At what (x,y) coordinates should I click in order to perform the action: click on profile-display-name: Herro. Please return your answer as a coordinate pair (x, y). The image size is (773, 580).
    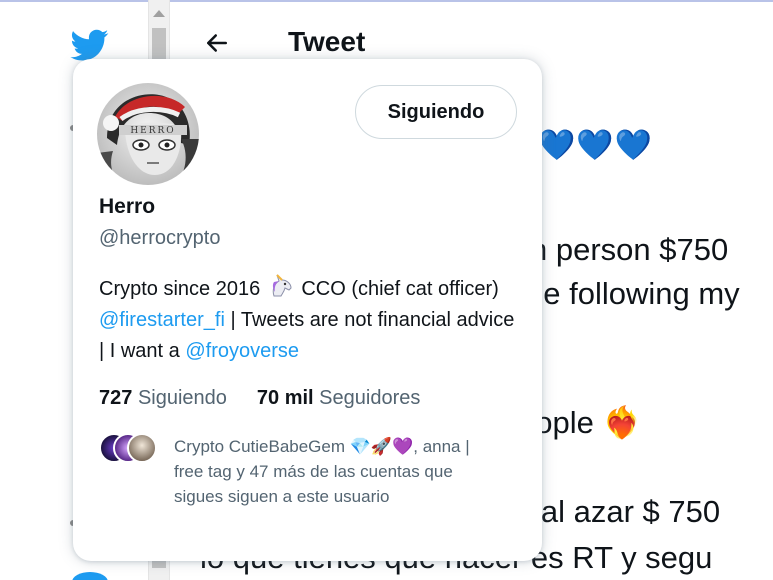
    Looking at the image, I should click on (127, 207).